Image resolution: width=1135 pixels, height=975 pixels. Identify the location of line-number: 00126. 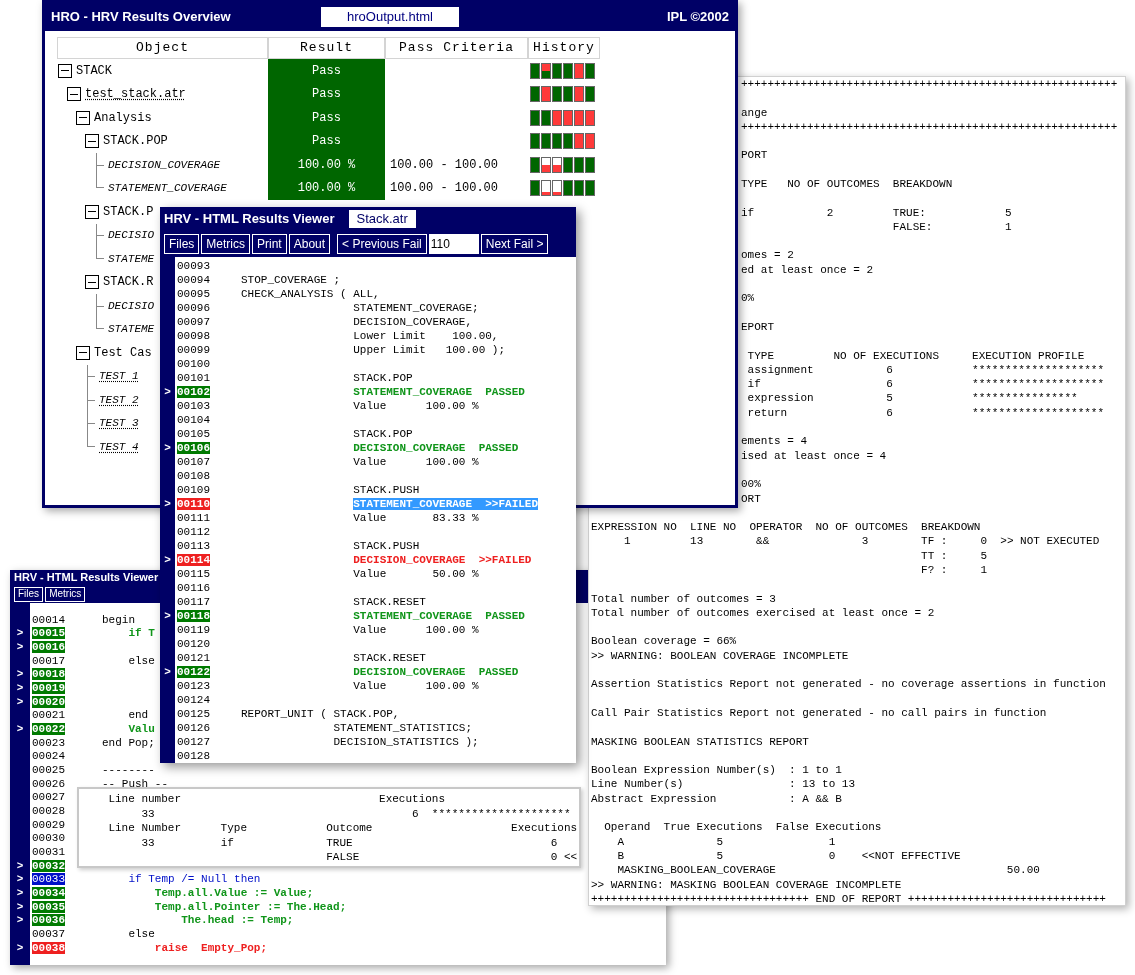
(193, 728).